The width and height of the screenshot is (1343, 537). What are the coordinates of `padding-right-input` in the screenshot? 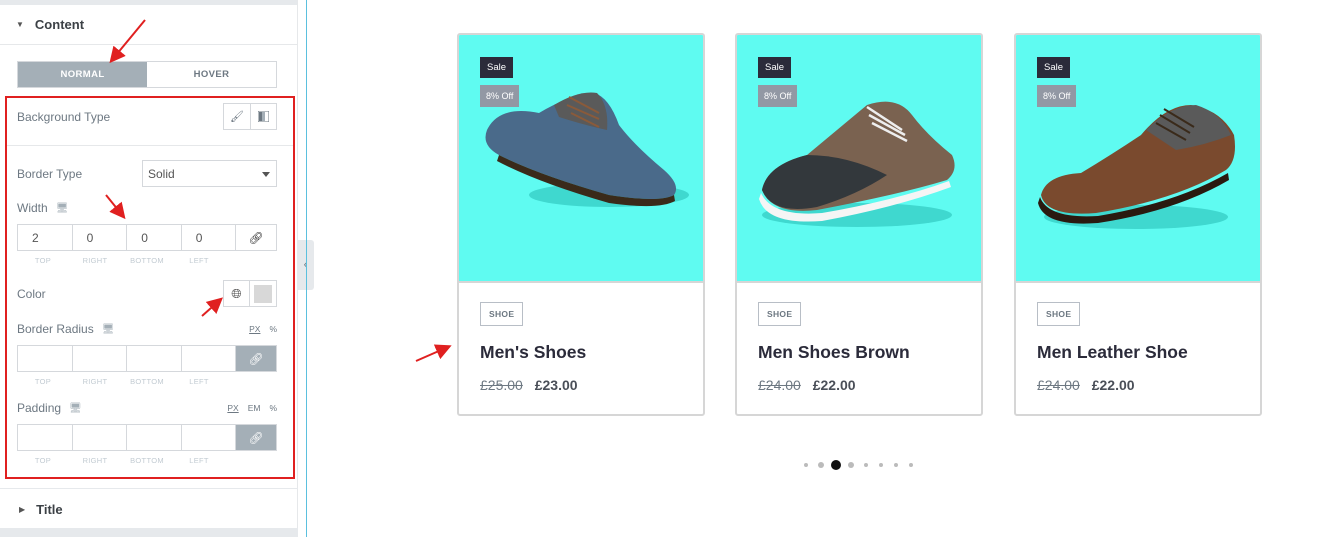 It's located at (100, 437).